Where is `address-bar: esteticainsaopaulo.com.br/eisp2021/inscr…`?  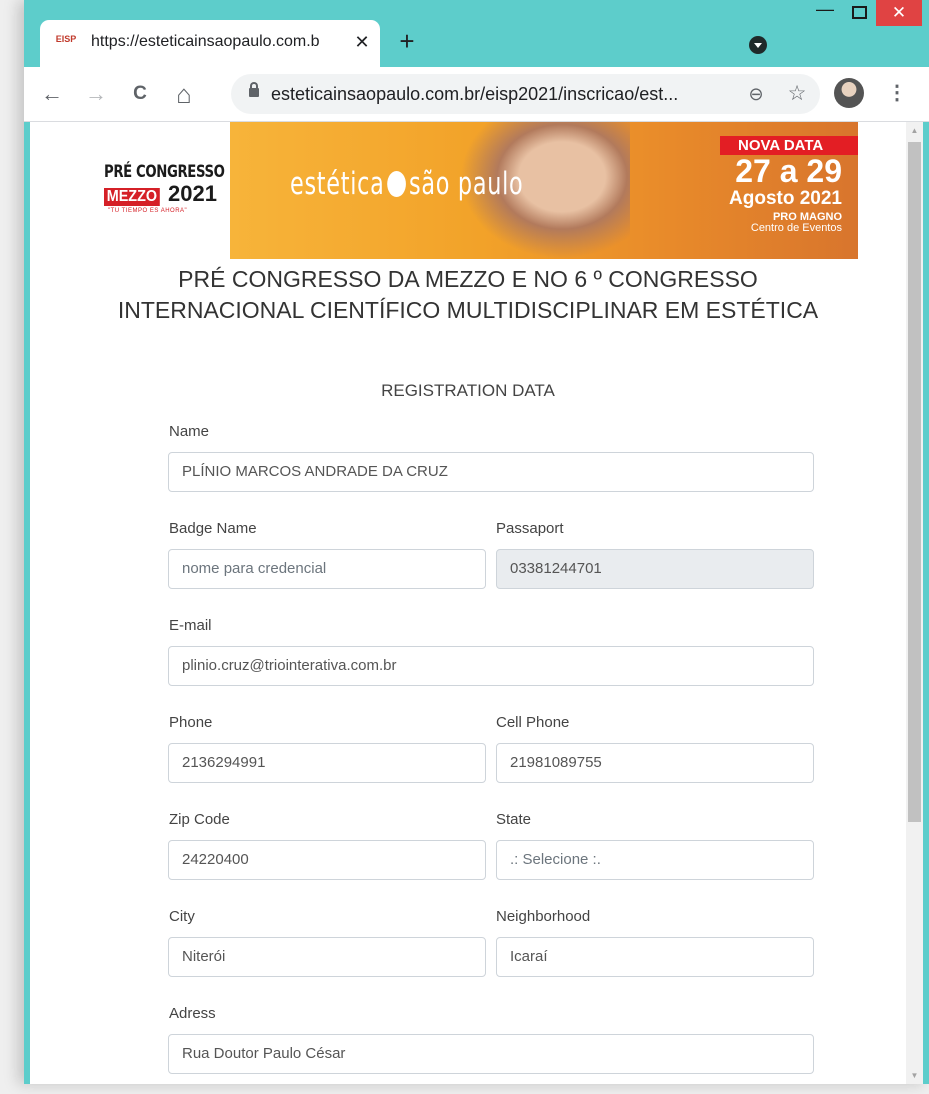
address-bar: esteticainsaopaulo.com.br/eisp2021/inscr… is located at coordinates (525, 94).